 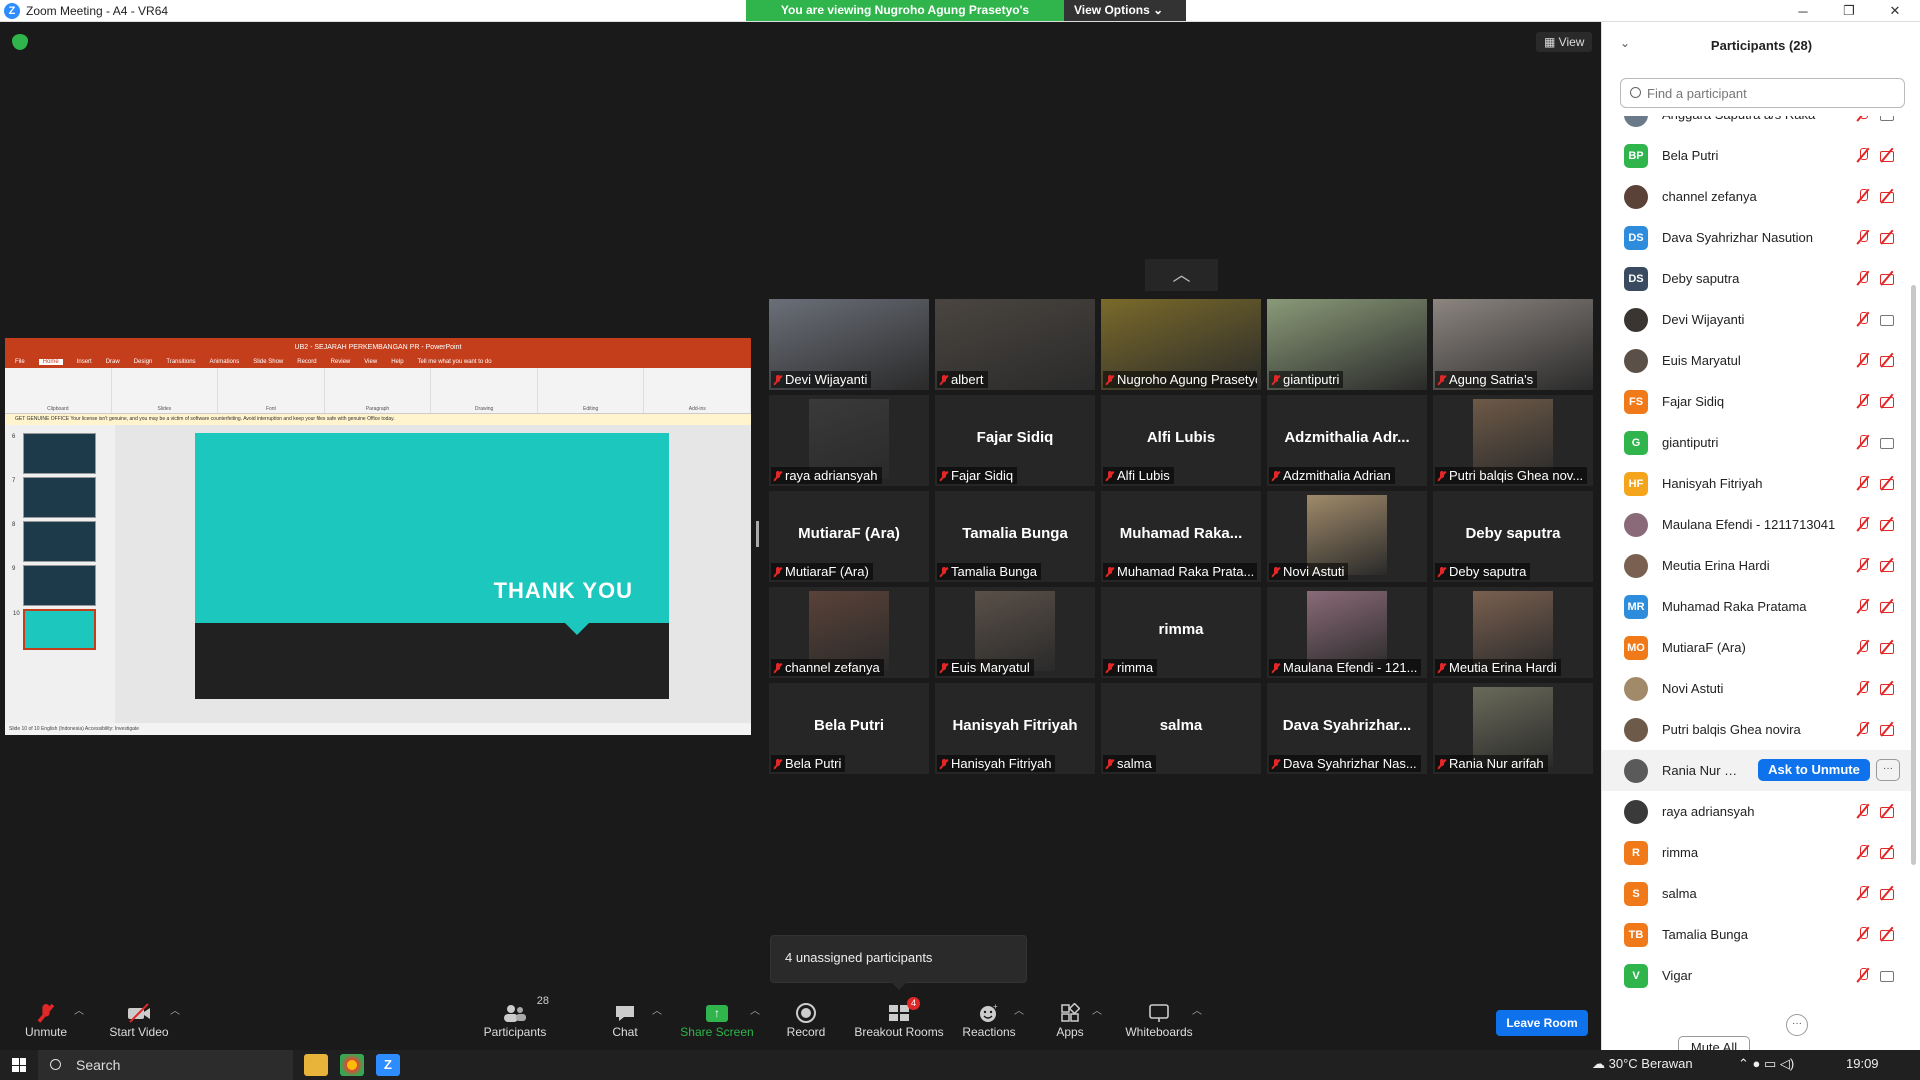 What do you see at coordinates (1642, 1064) in the screenshot?
I see `weather-widget: ☁ 30°C Berawan` at bounding box center [1642, 1064].